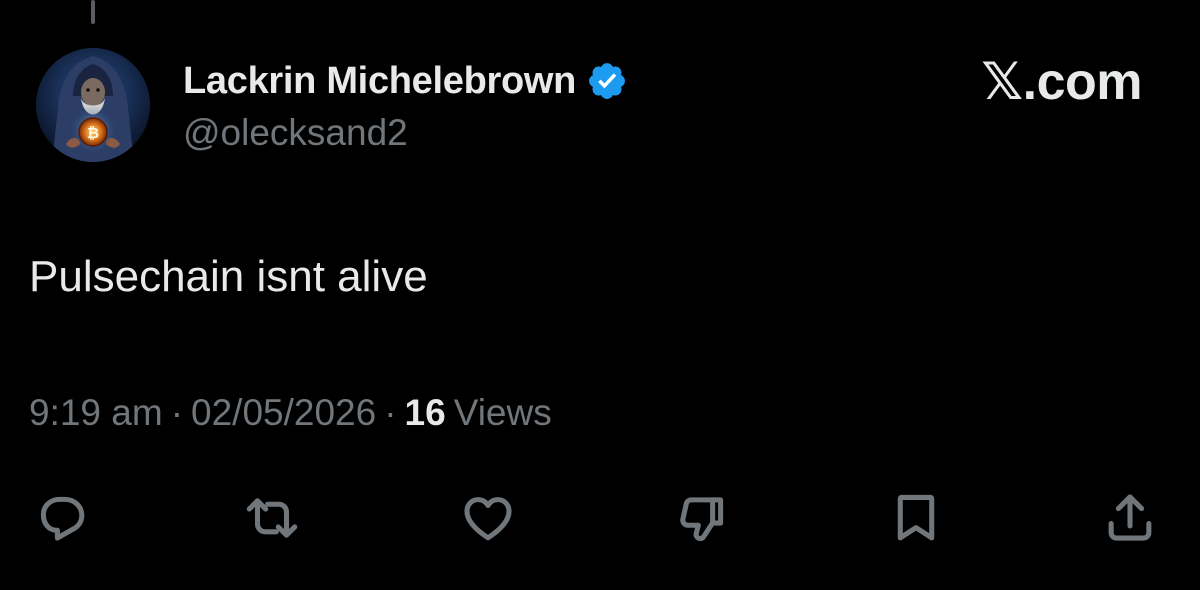 Image resolution: width=1200 pixels, height=590 pixels. I want to click on thumbs-down-icon, so click(702, 519).